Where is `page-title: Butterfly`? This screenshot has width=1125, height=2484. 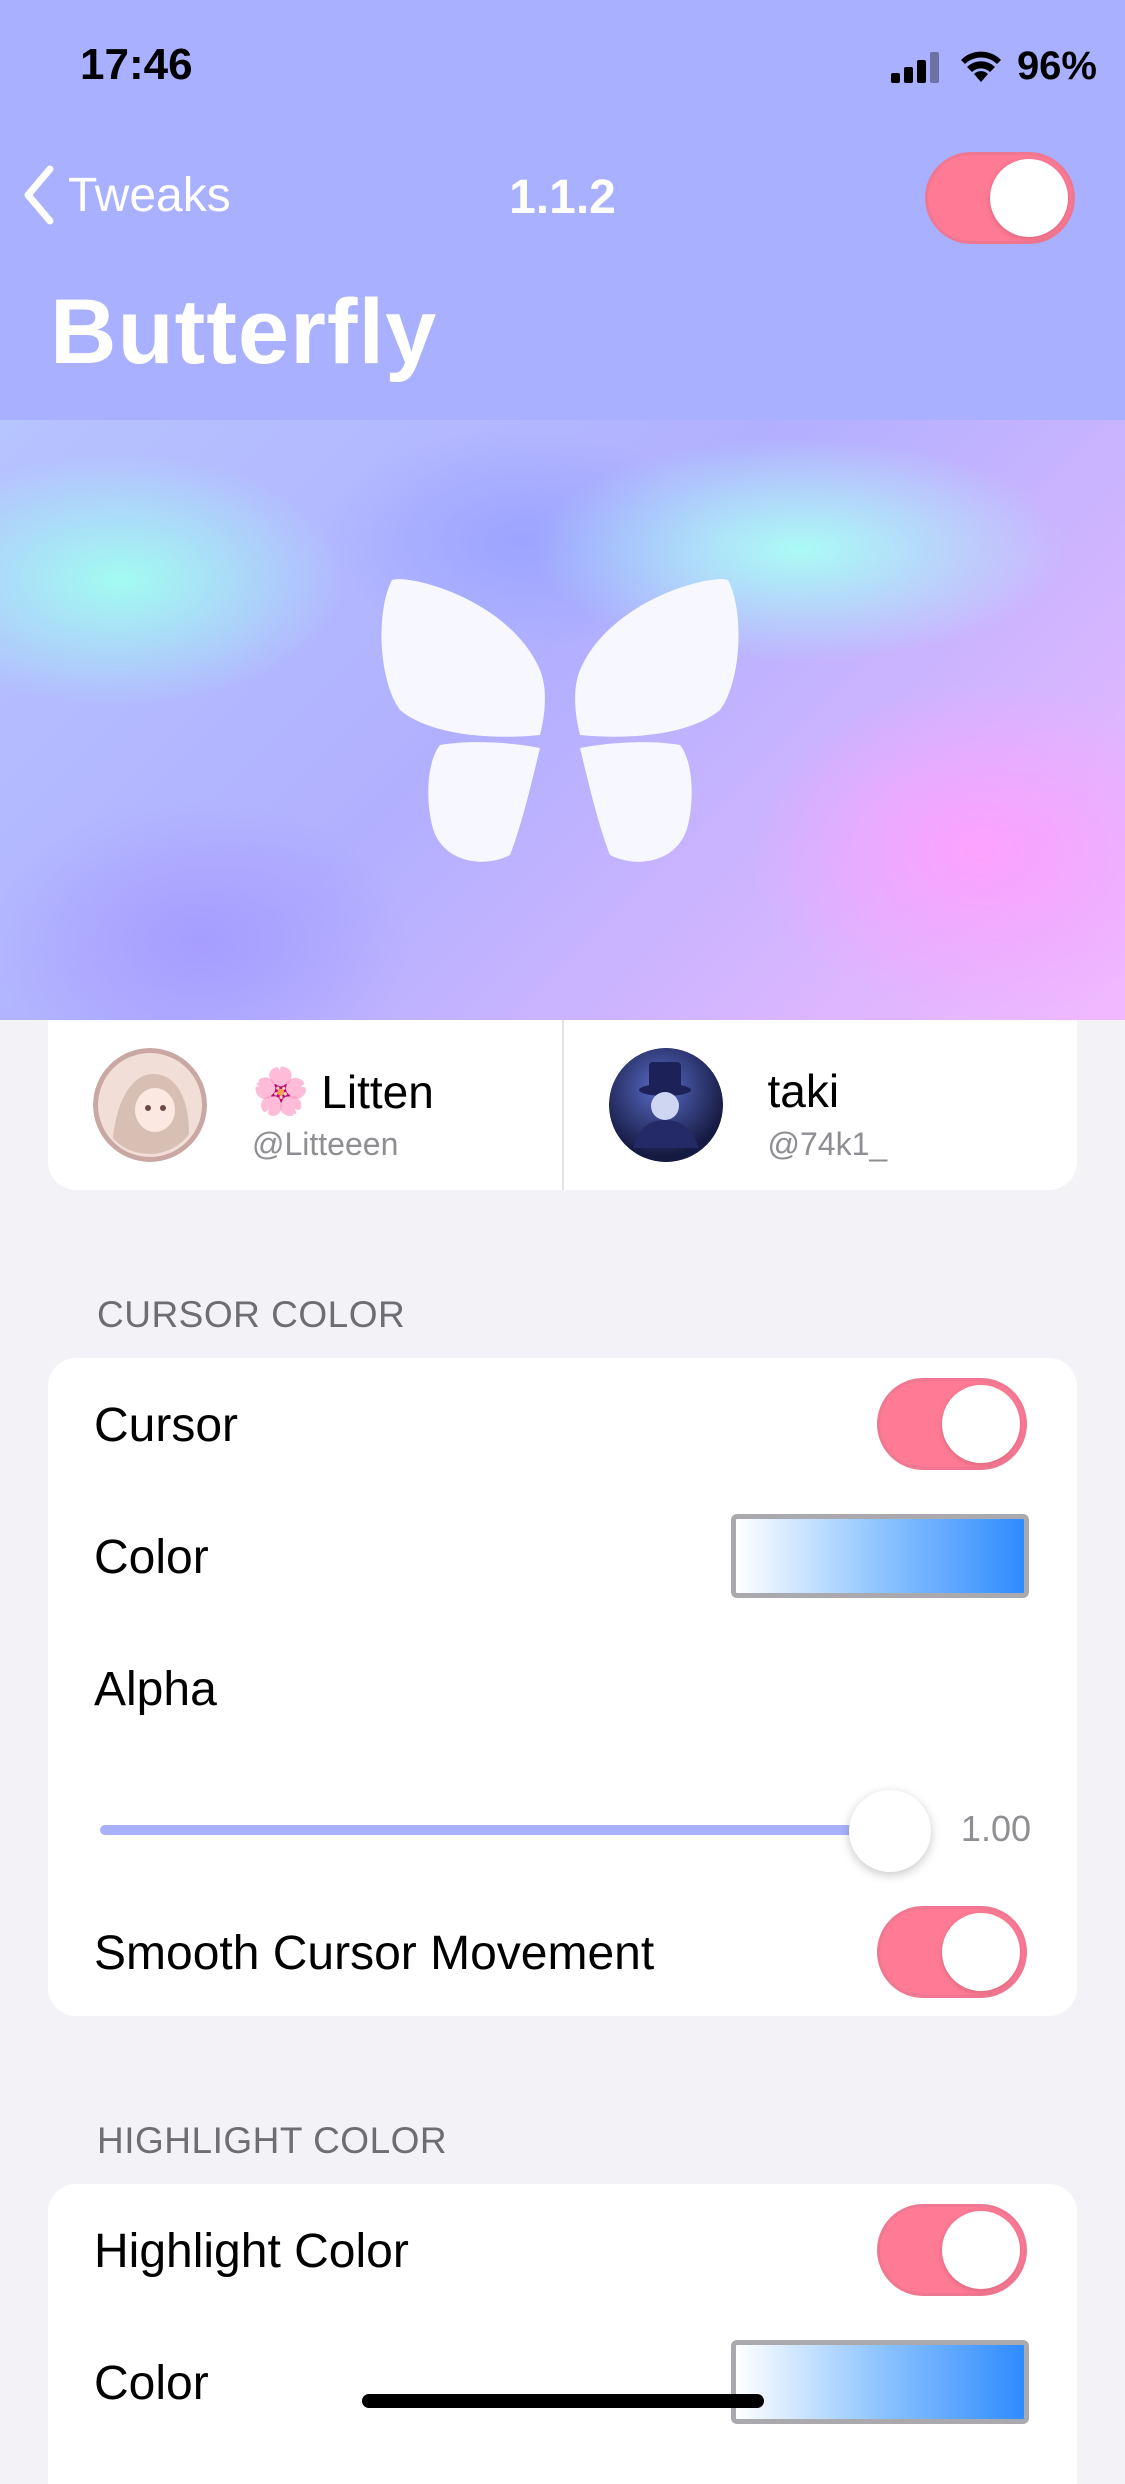
page-title: Butterfly is located at coordinates (244, 332).